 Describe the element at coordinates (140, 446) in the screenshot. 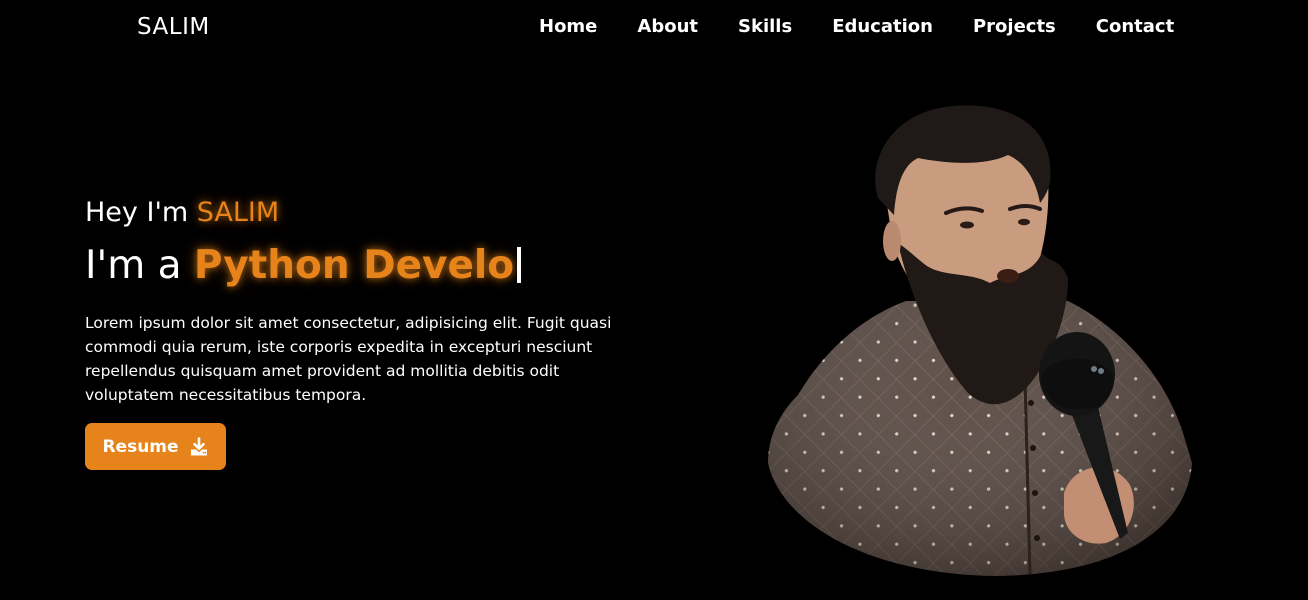

I see `resume-button-label: Resume` at that location.